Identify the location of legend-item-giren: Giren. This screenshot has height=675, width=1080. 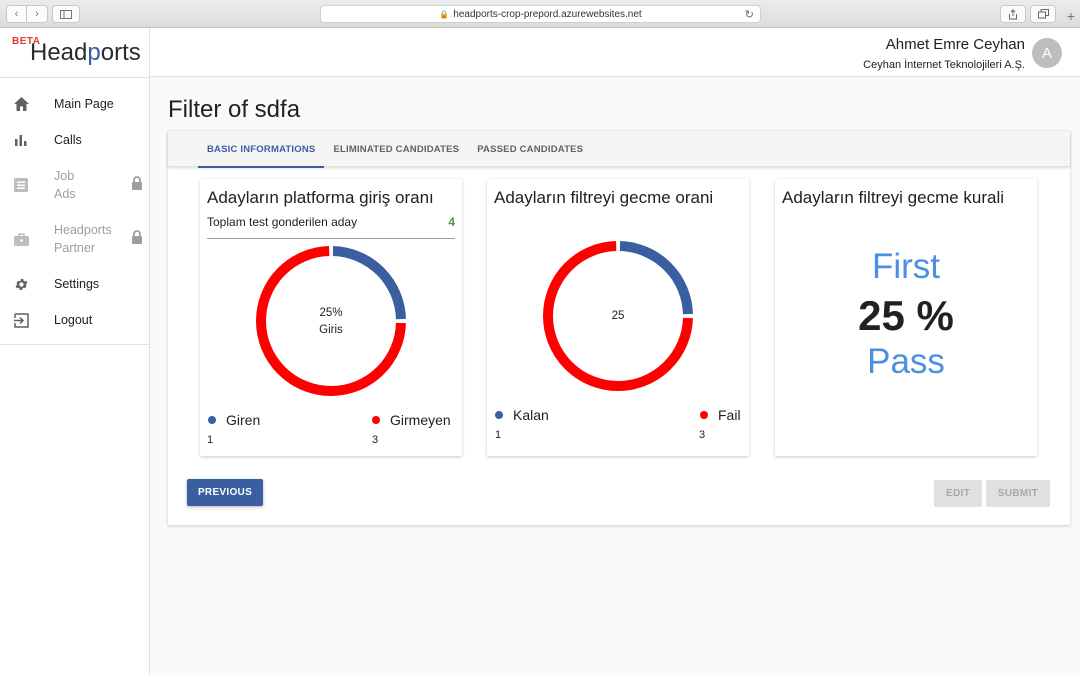
(234, 420).